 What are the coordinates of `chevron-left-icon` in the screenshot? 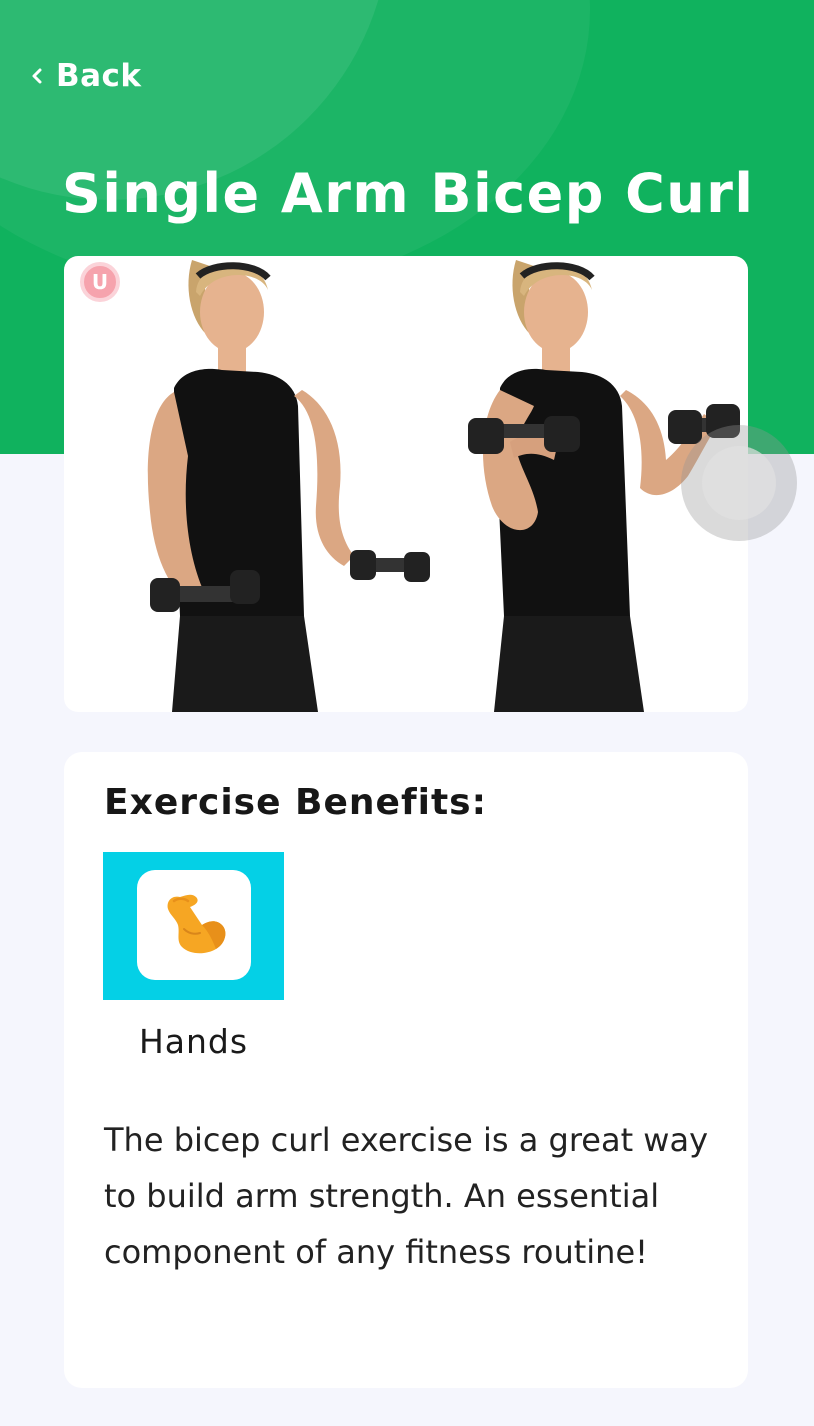 It's located at (37, 76).